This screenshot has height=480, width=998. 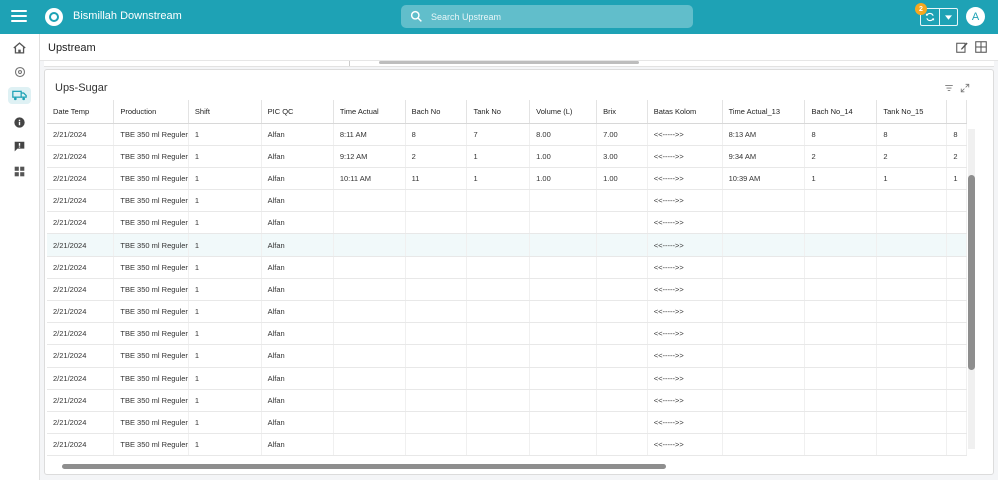 I want to click on column-header: PIC QC, so click(x=297, y=112).